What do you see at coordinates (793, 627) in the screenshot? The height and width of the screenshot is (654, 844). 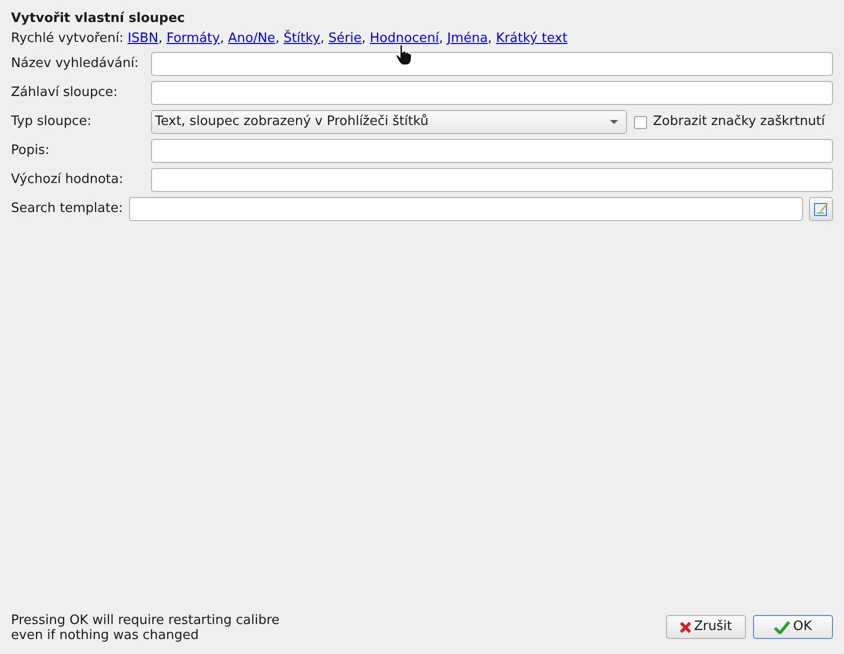 I see `ok-button: OK` at bounding box center [793, 627].